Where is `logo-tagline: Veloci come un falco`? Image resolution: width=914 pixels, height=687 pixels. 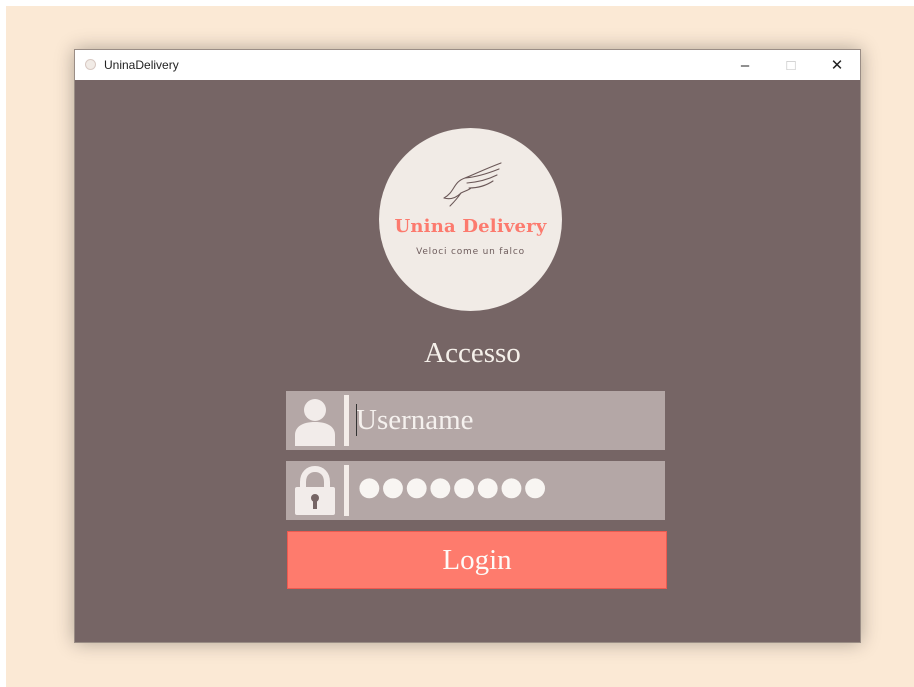 logo-tagline: Veloci come un falco is located at coordinates (470, 252).